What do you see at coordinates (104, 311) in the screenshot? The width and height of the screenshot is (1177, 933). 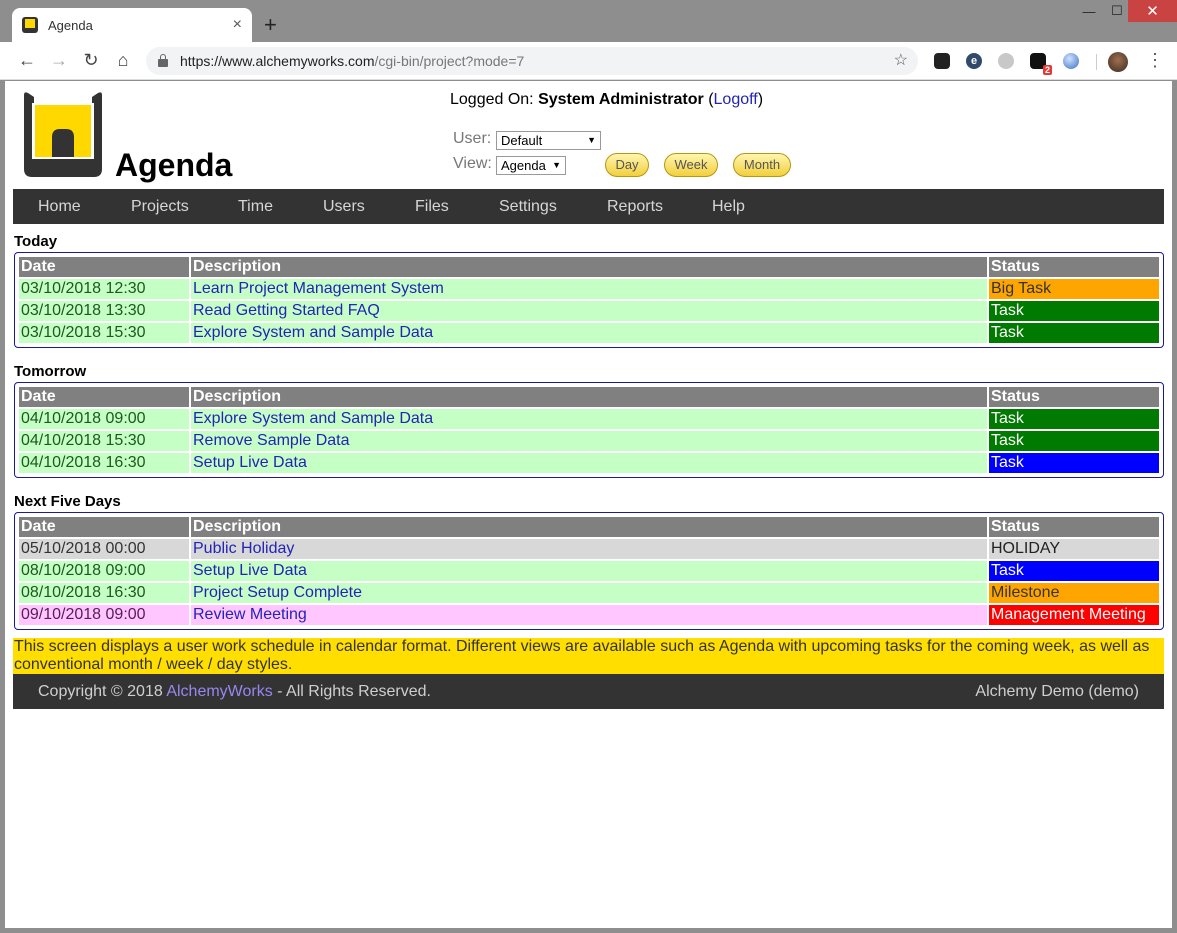 I see `row-date: 03/10/2018 13:30` at bounding box center [104, 311].